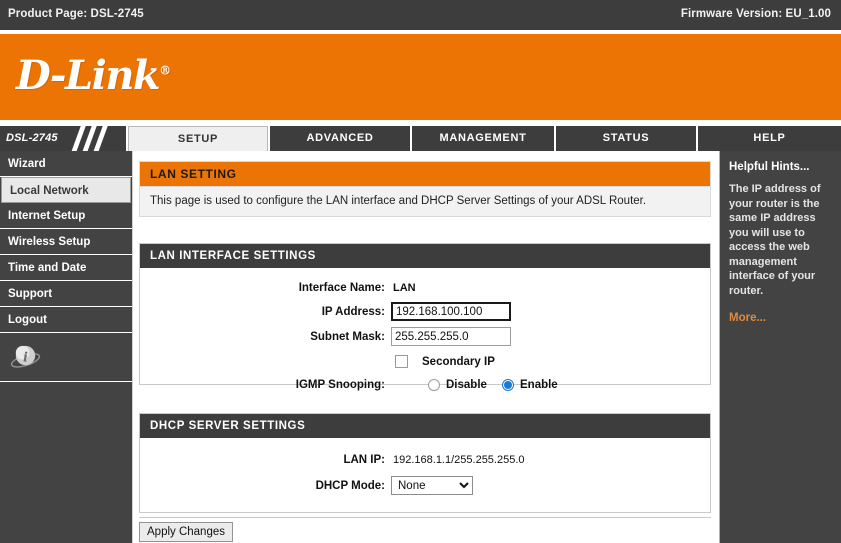  What do you see at coordinates (425, 517) in the screenshot?
I see `section-divider-strip` at bounding box center [425, 517].